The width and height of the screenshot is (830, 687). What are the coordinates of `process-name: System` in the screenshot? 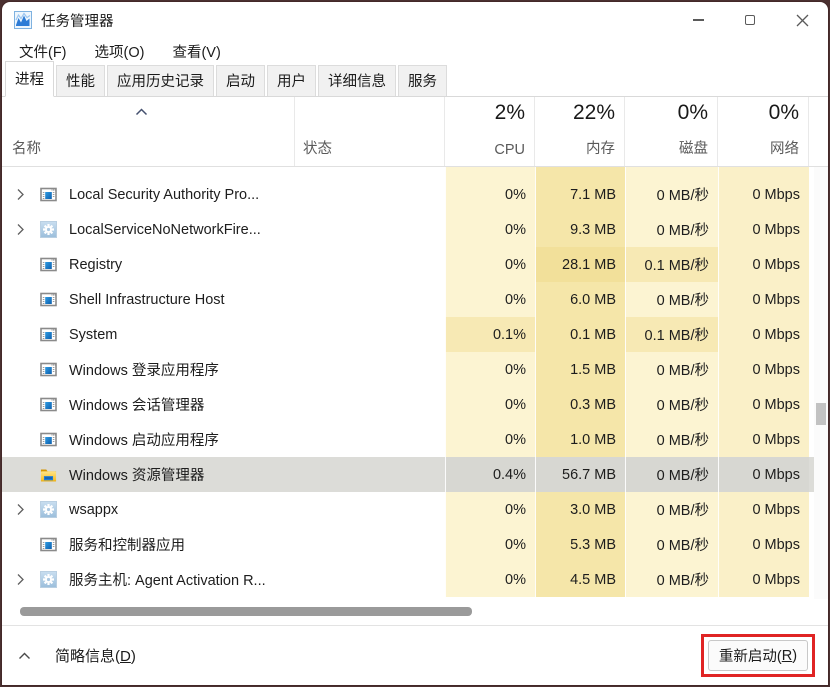 It's located at (93, 334).